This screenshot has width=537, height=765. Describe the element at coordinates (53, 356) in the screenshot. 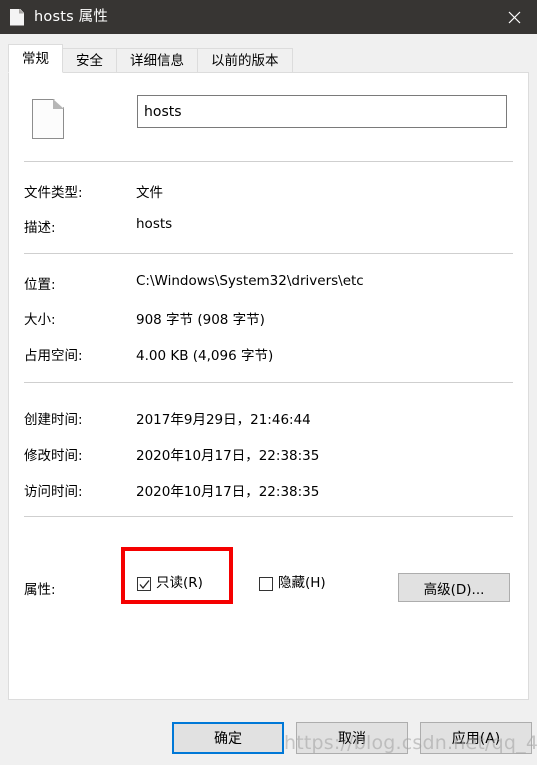

I see `size-on-disk-label: 占用空间:` at that location.